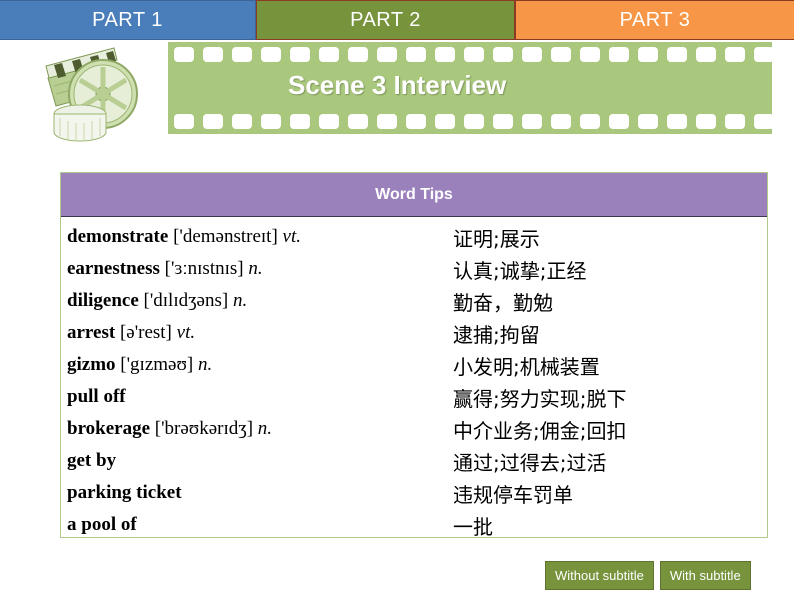 The width and height of the screenshot is (794, 596). I want to click on part-tabbar: PART 1 PART 2 PART 3, so click(397, 20).